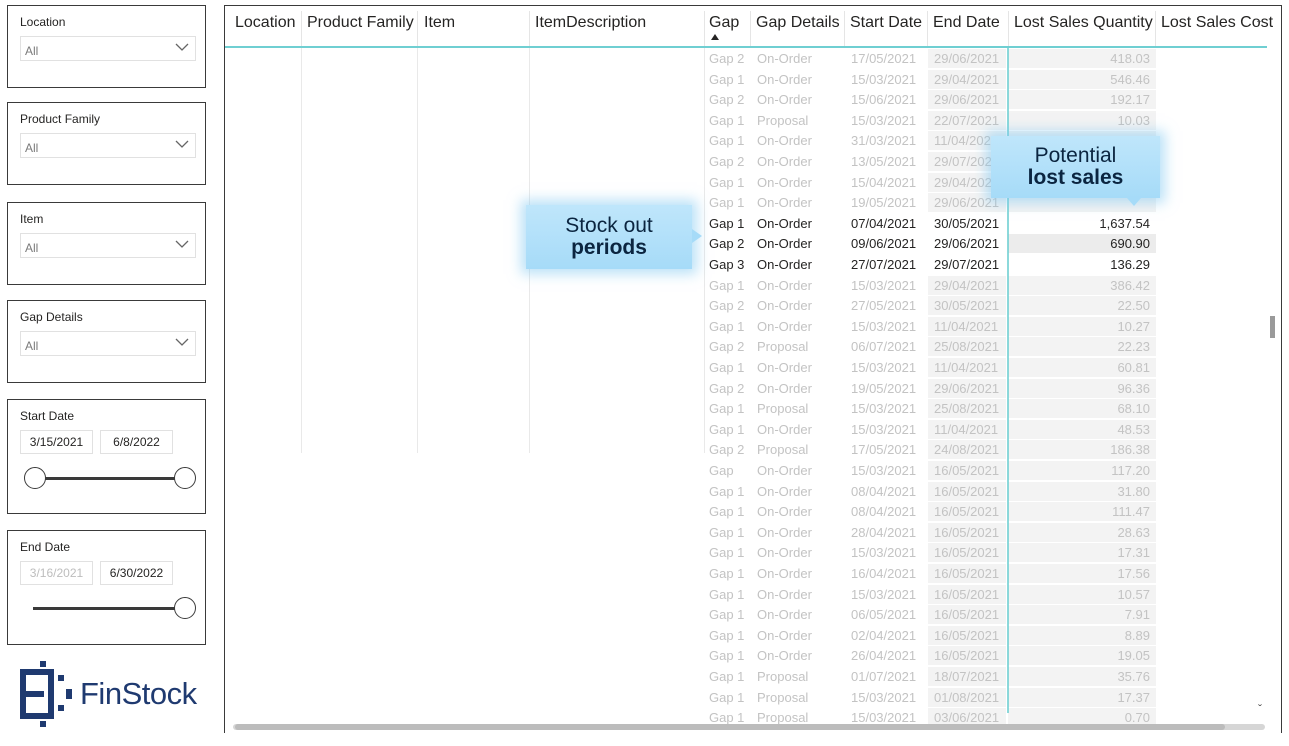 The image size is (1289, 746). I want to click on header-separator, so click(844, 28).